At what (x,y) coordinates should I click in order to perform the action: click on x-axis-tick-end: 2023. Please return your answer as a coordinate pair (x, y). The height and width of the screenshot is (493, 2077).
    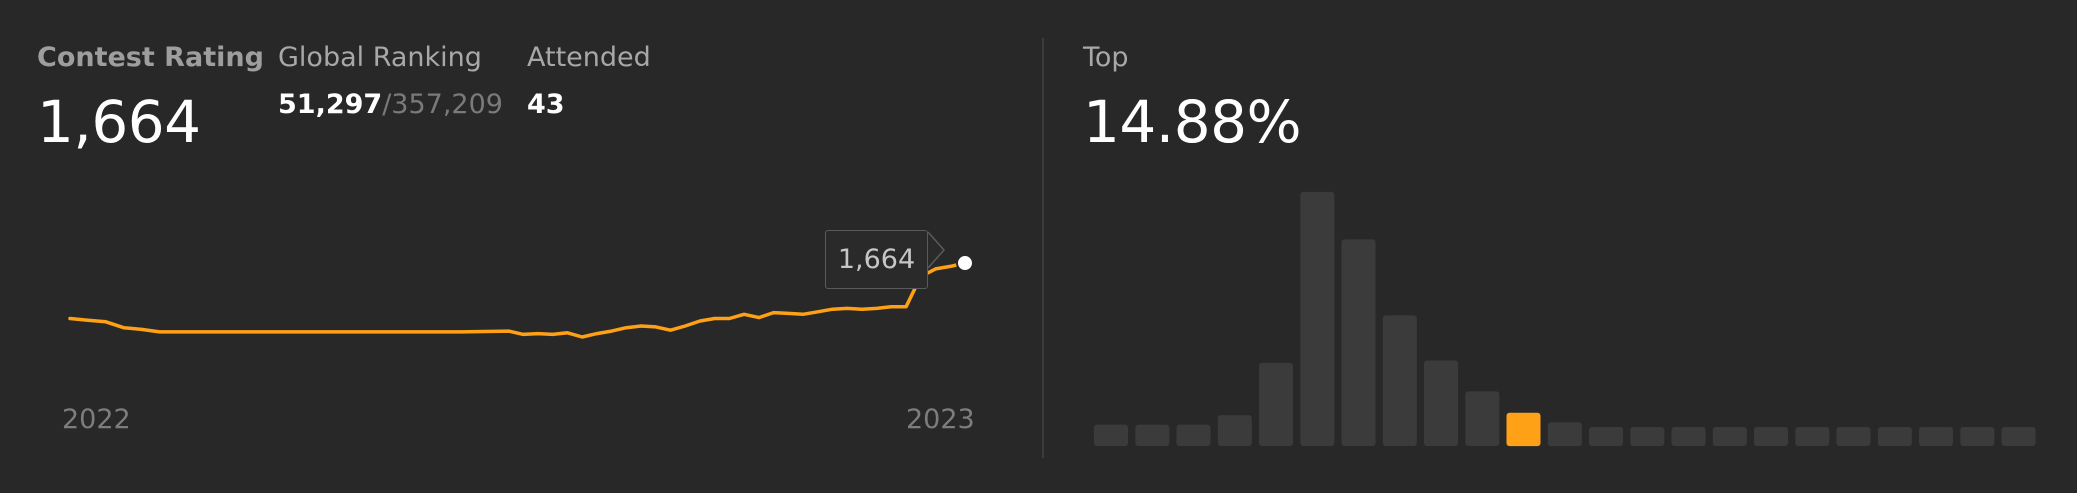
    Looking at the image, I should click on (940, 419).